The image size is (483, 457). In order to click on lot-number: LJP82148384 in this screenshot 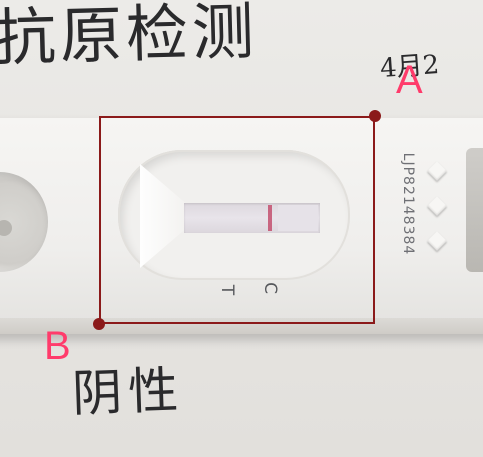, I will do `click(408, 204)`.